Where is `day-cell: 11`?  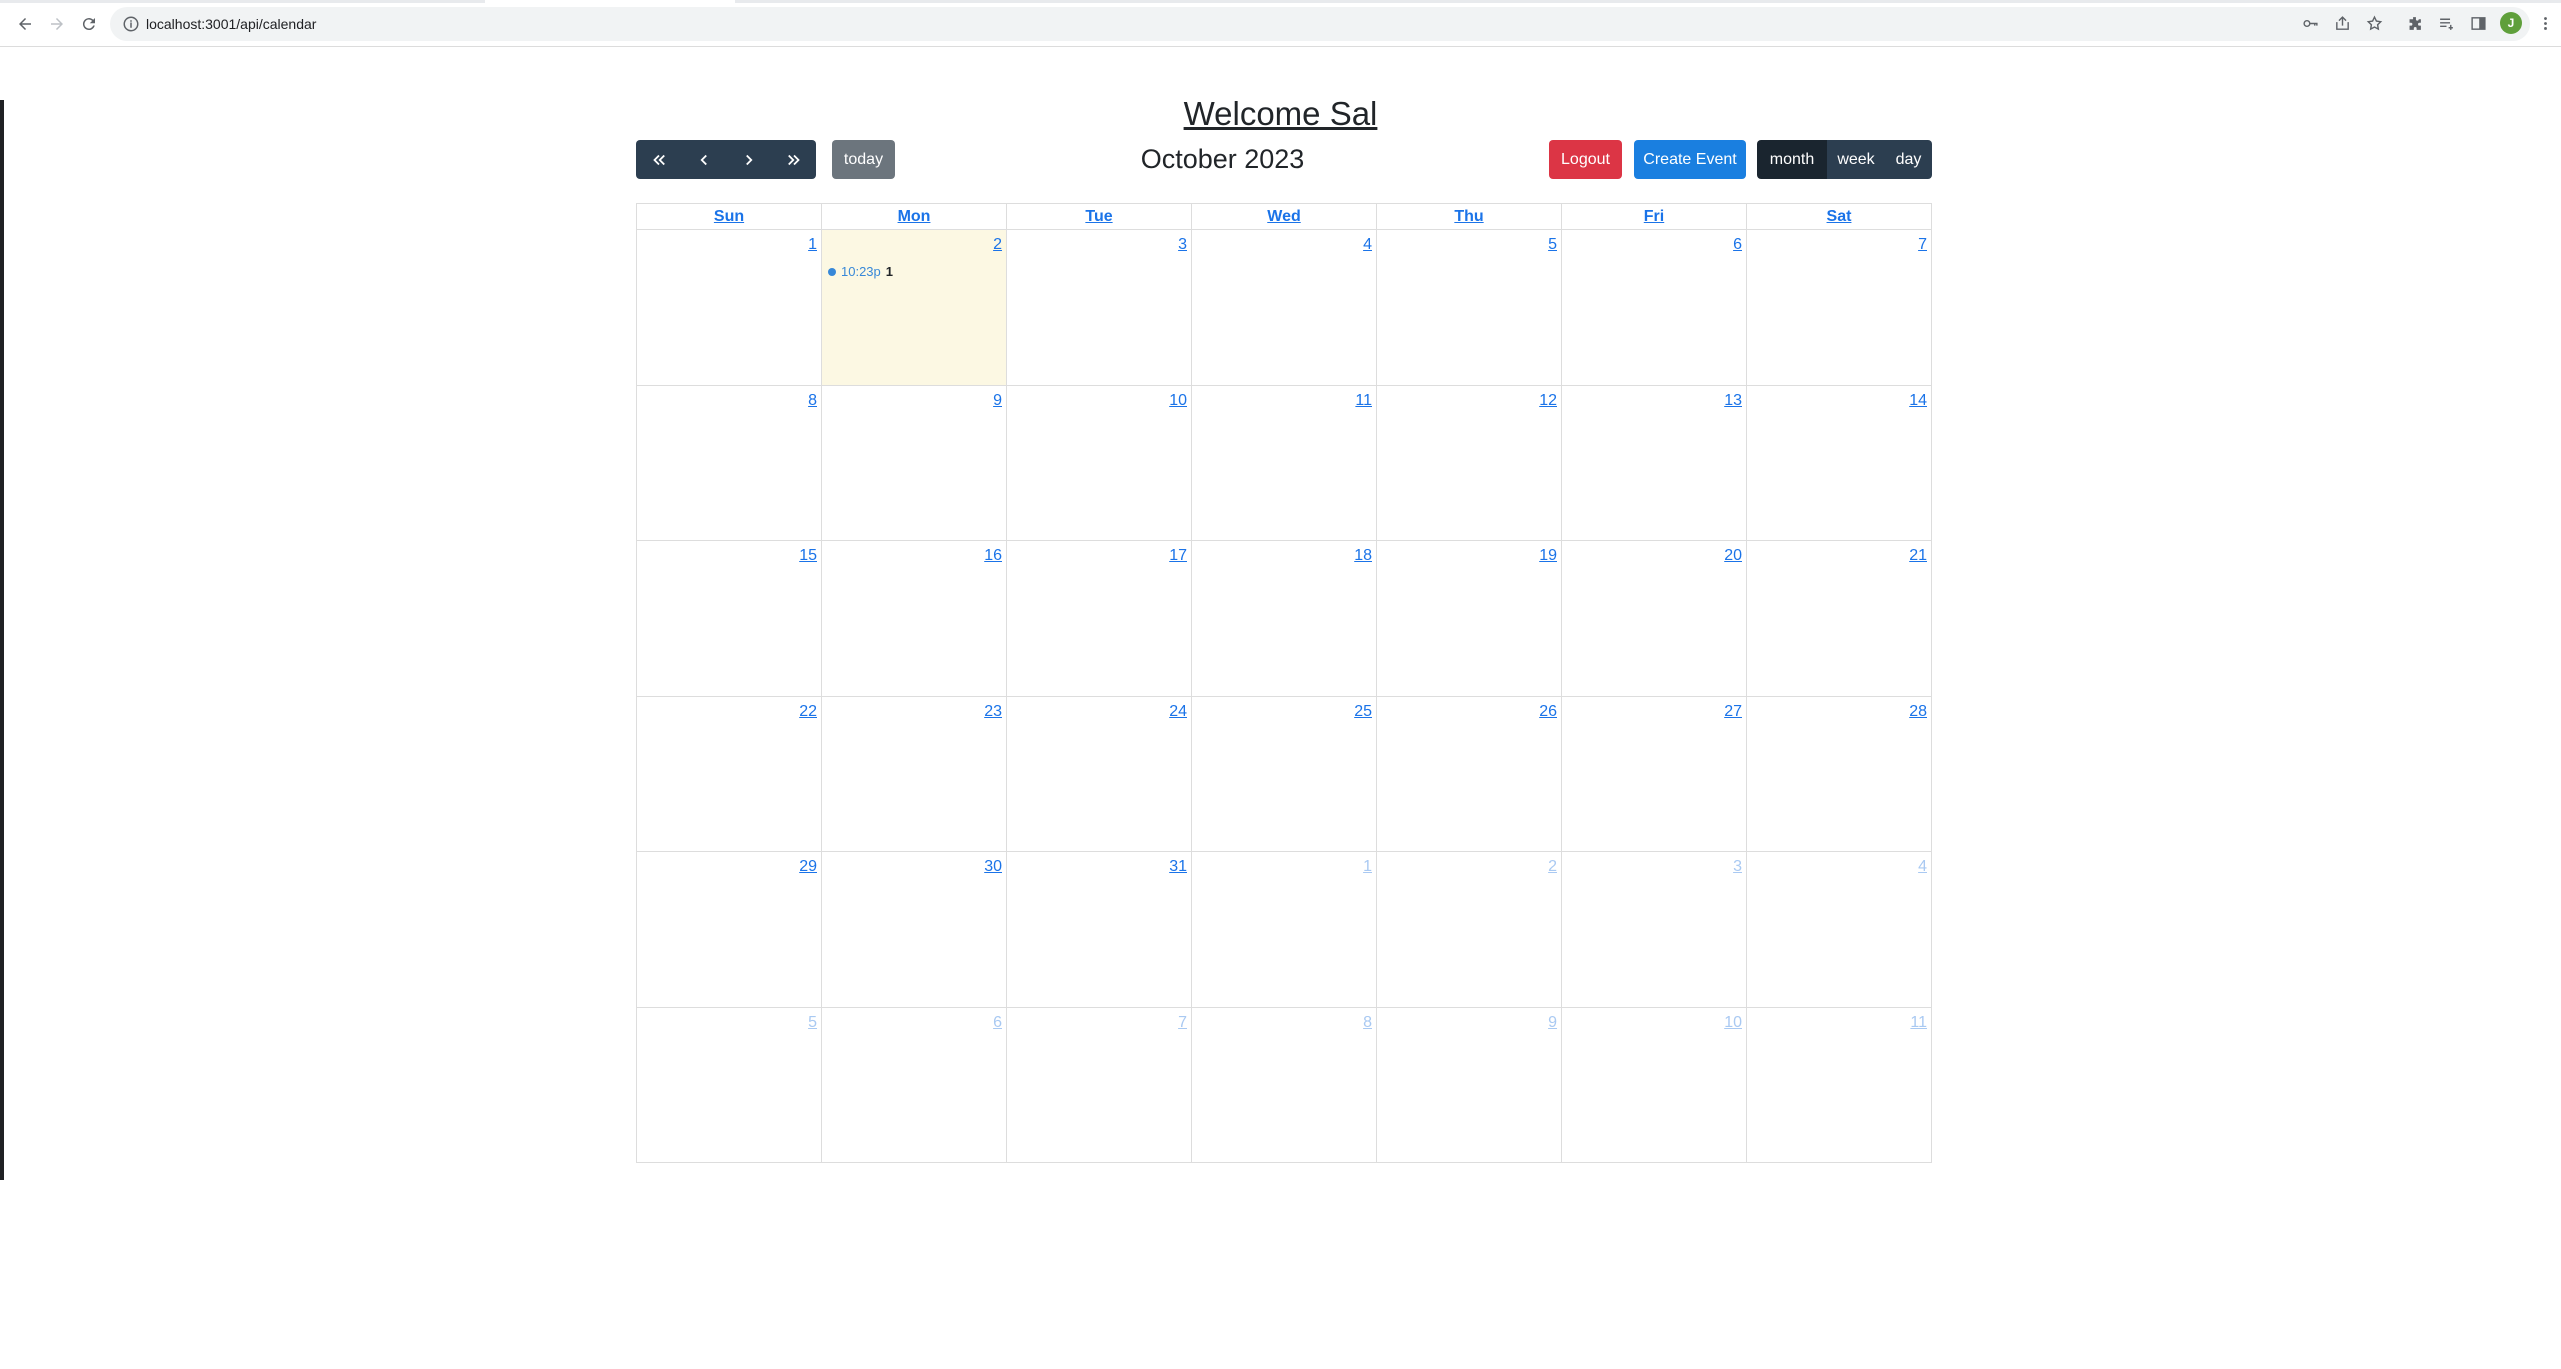 day-cell: 11 is located at coordinates (1283, 462).